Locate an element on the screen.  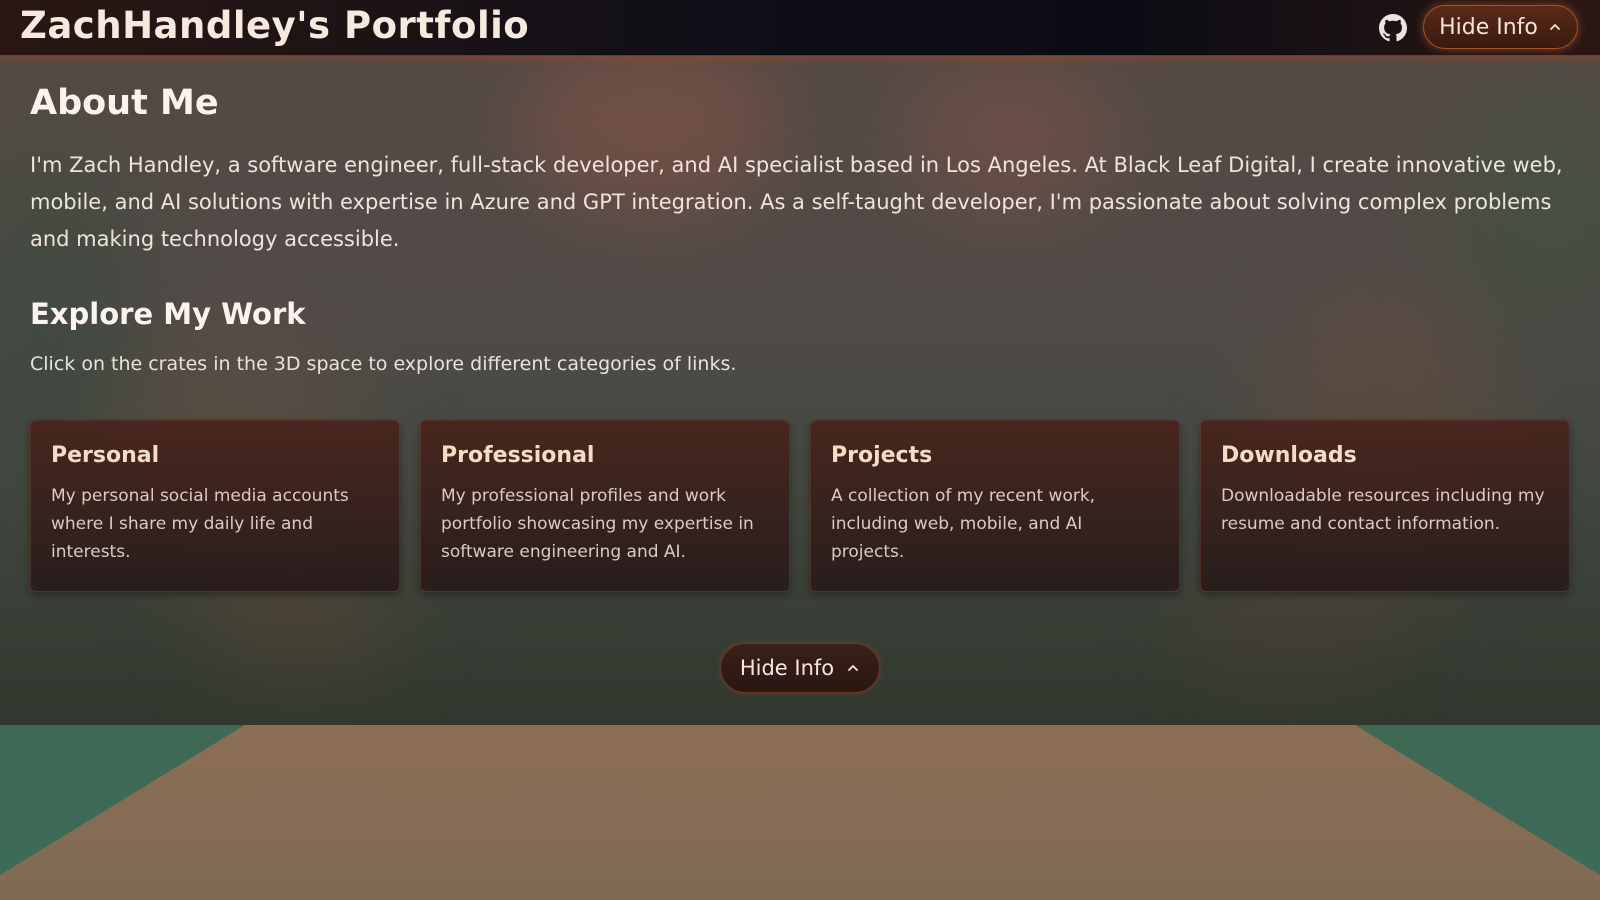
card-title: Personal is located at coordinates (105, 455).